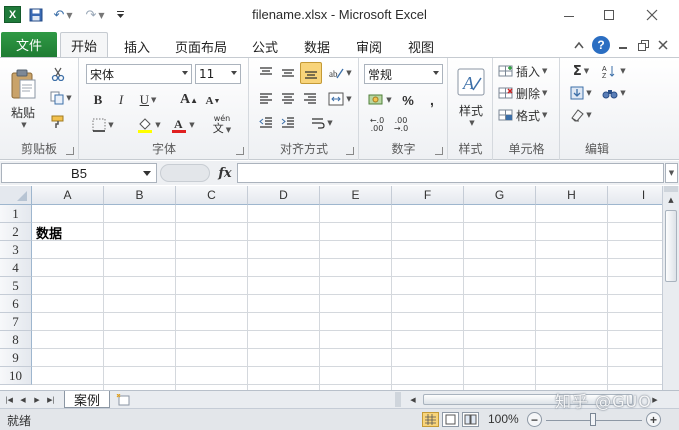  Describe the element at coordinates (671, 173) in the screenshot. I see `expand-formula-bar-button: ▼` at that location.